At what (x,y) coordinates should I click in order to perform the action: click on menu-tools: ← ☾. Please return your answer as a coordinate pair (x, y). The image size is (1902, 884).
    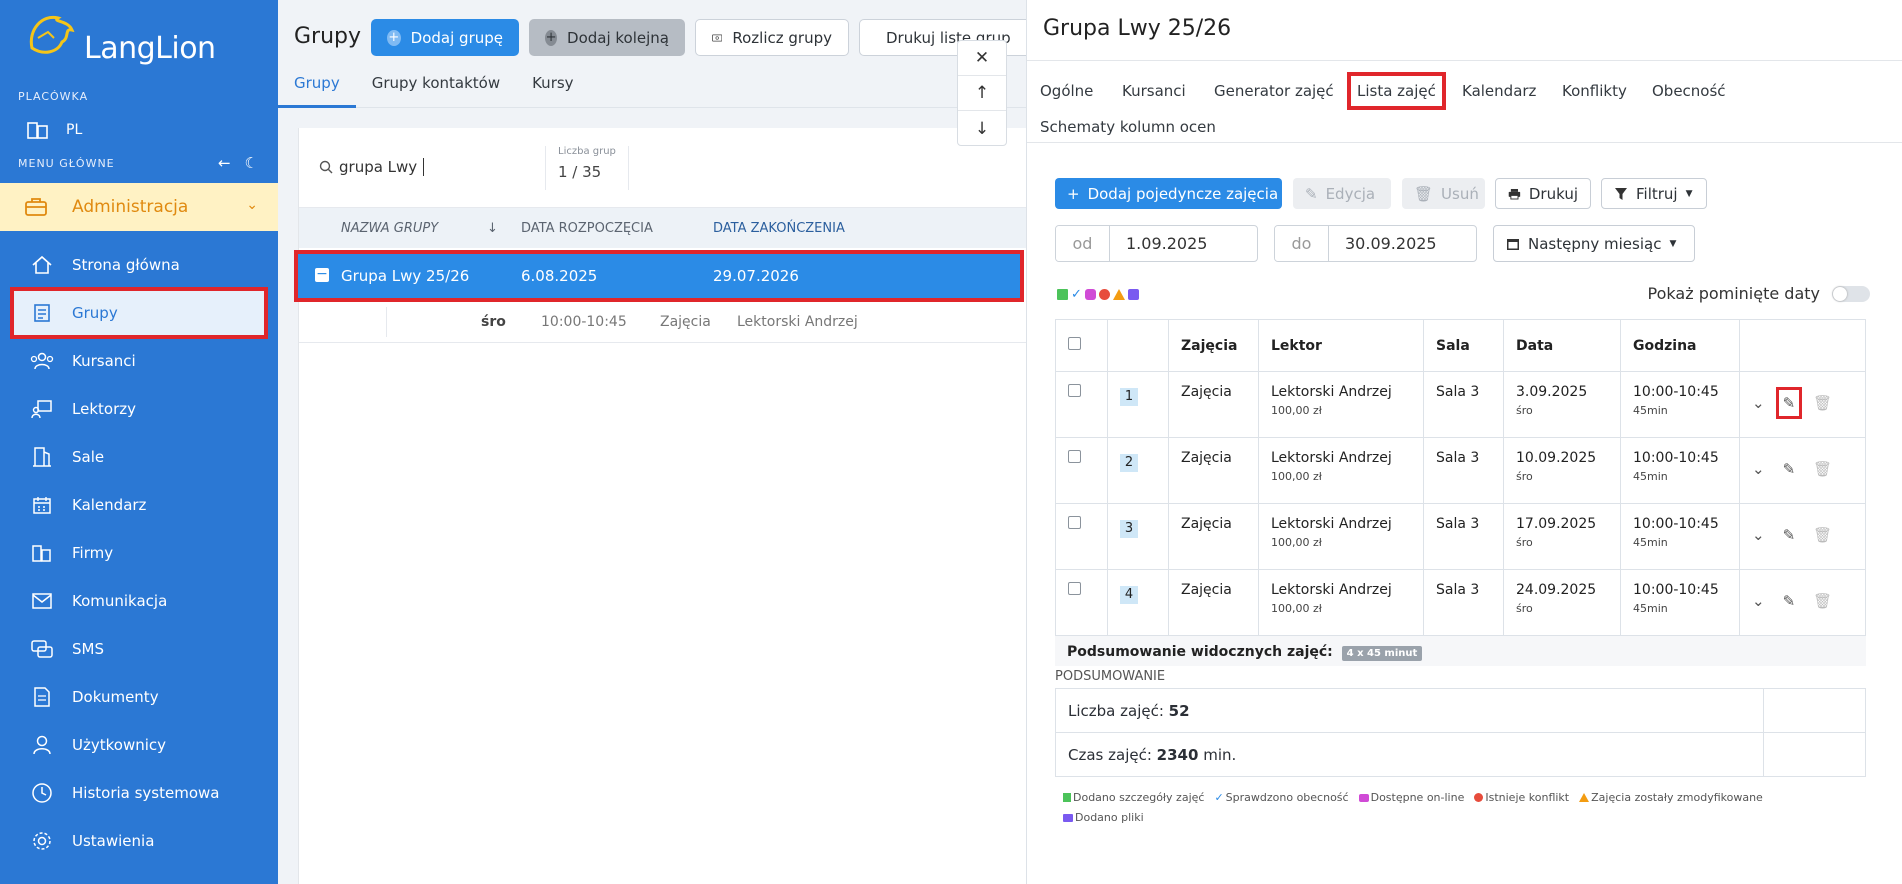
    Looking at the image, I should click on (238, 163).